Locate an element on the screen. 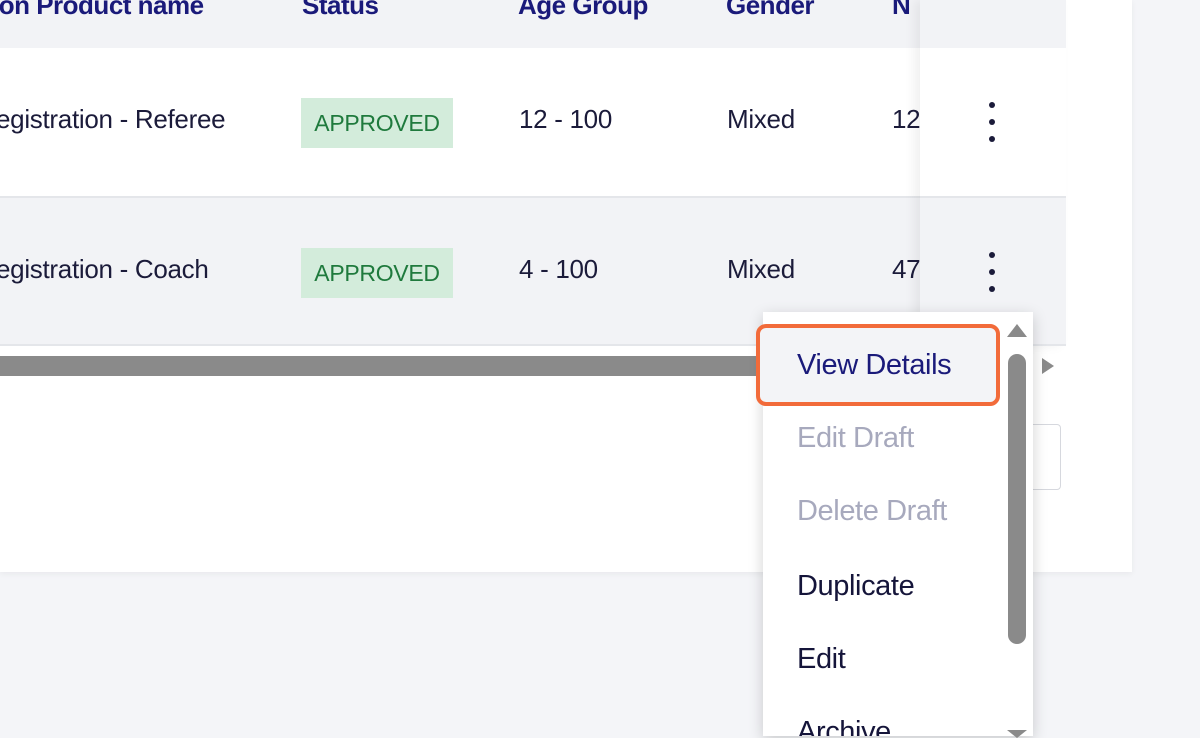  arrow-down-icon is located at coordinates (1017, 734).